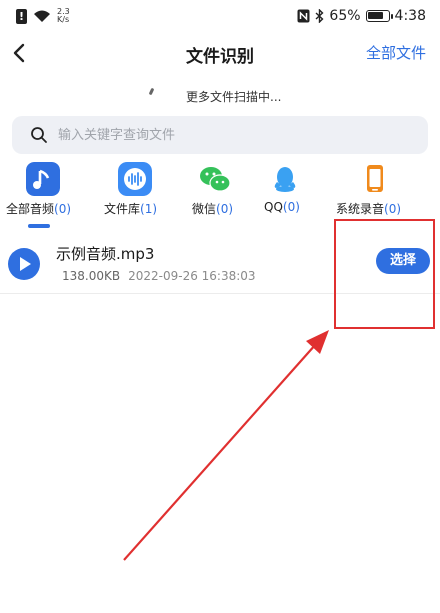 Image resolution: width=440 pixels, height=613 pixels. What do you see at coordinates (204, 209) in the screenshot?
I see `tab-wechat-name: 微信` at bounding box center [204, 209].